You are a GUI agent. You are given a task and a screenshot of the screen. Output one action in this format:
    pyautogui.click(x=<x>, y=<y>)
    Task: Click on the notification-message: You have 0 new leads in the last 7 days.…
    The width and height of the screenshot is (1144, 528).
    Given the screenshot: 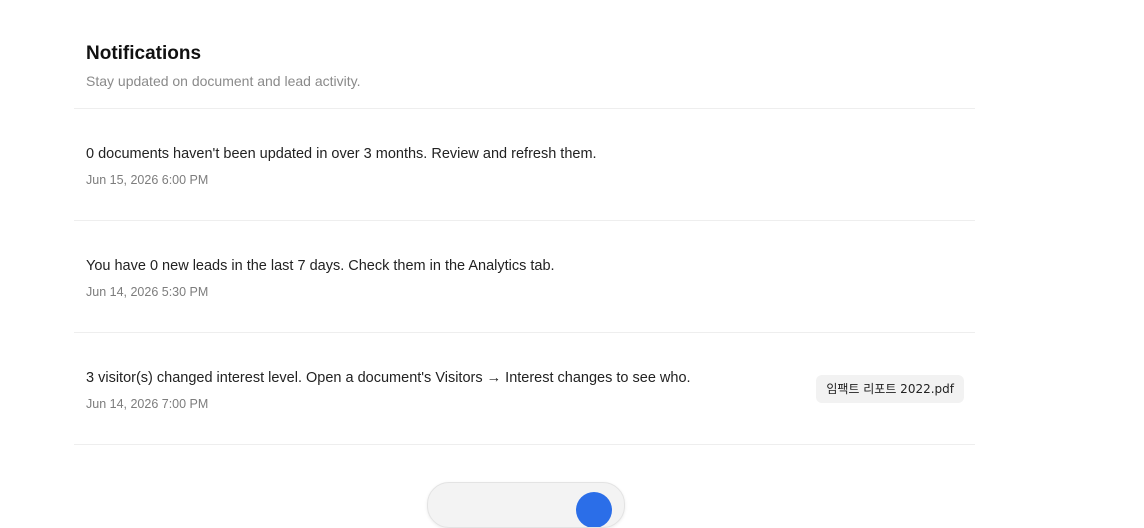 What is the action you would take?
    pyautogui.click(x=320, y=266)
    